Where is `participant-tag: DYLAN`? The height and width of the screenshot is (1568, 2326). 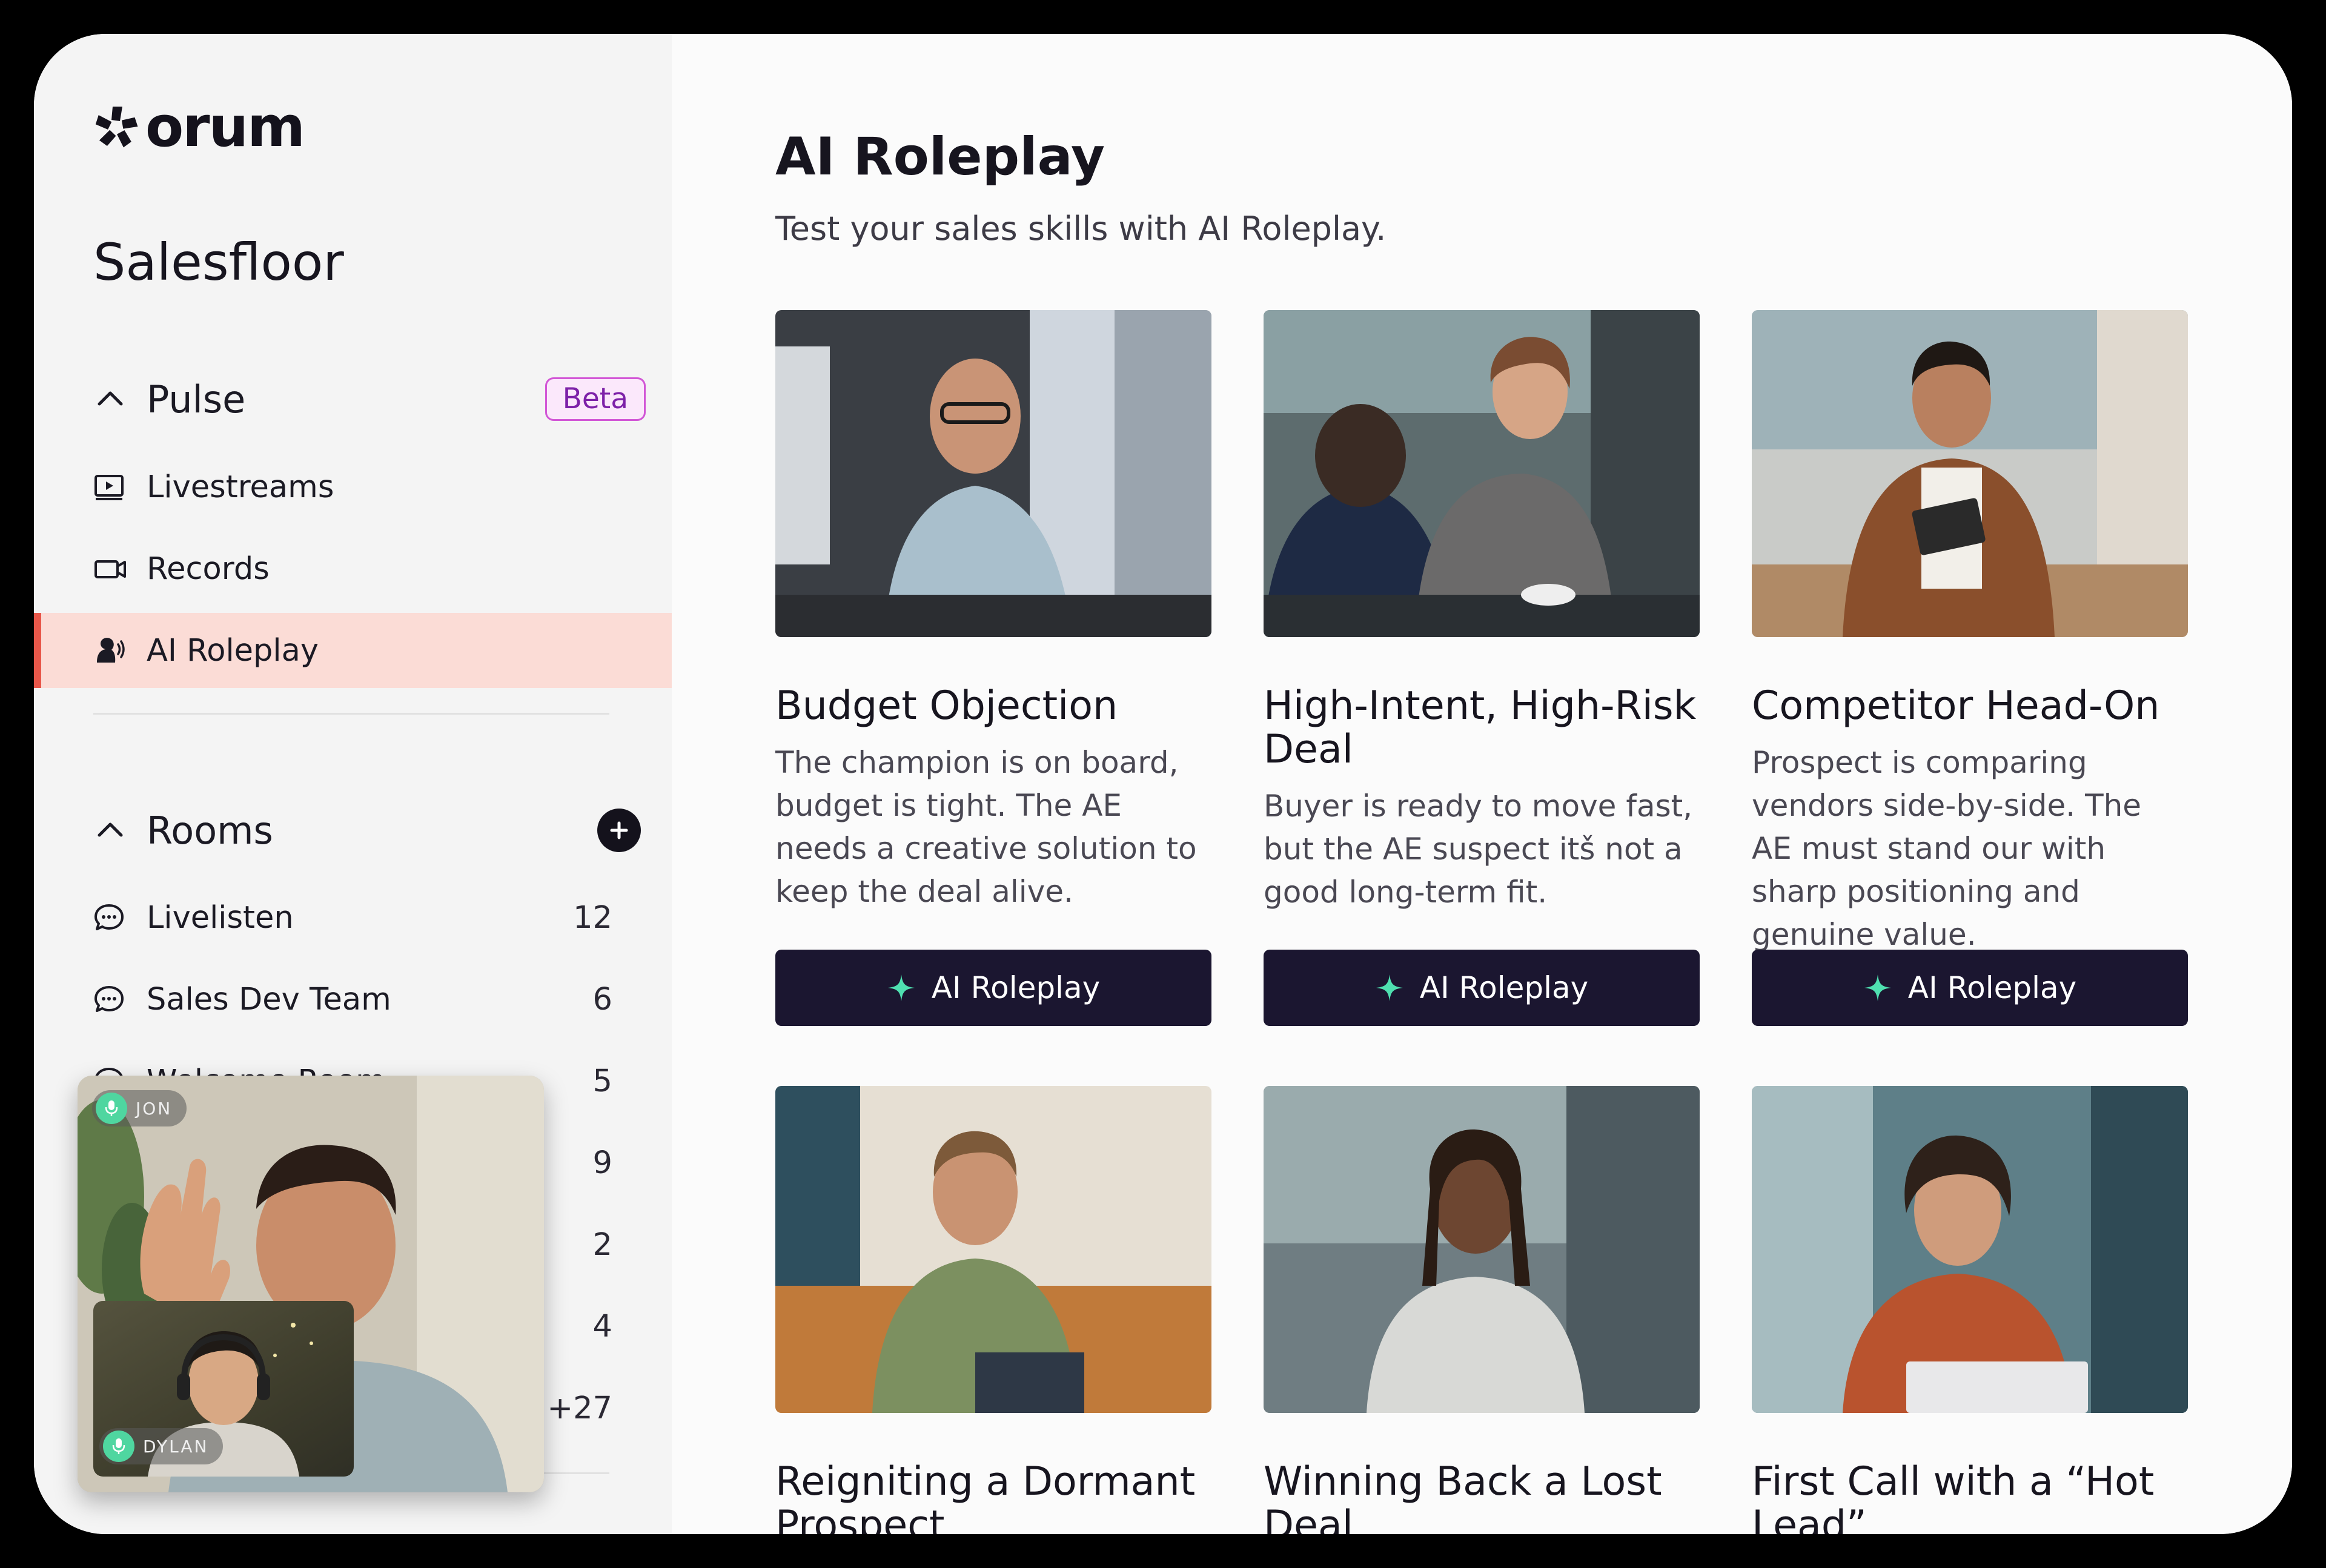 participant-tag: DYLAN is located at coordinates (161, 1446).